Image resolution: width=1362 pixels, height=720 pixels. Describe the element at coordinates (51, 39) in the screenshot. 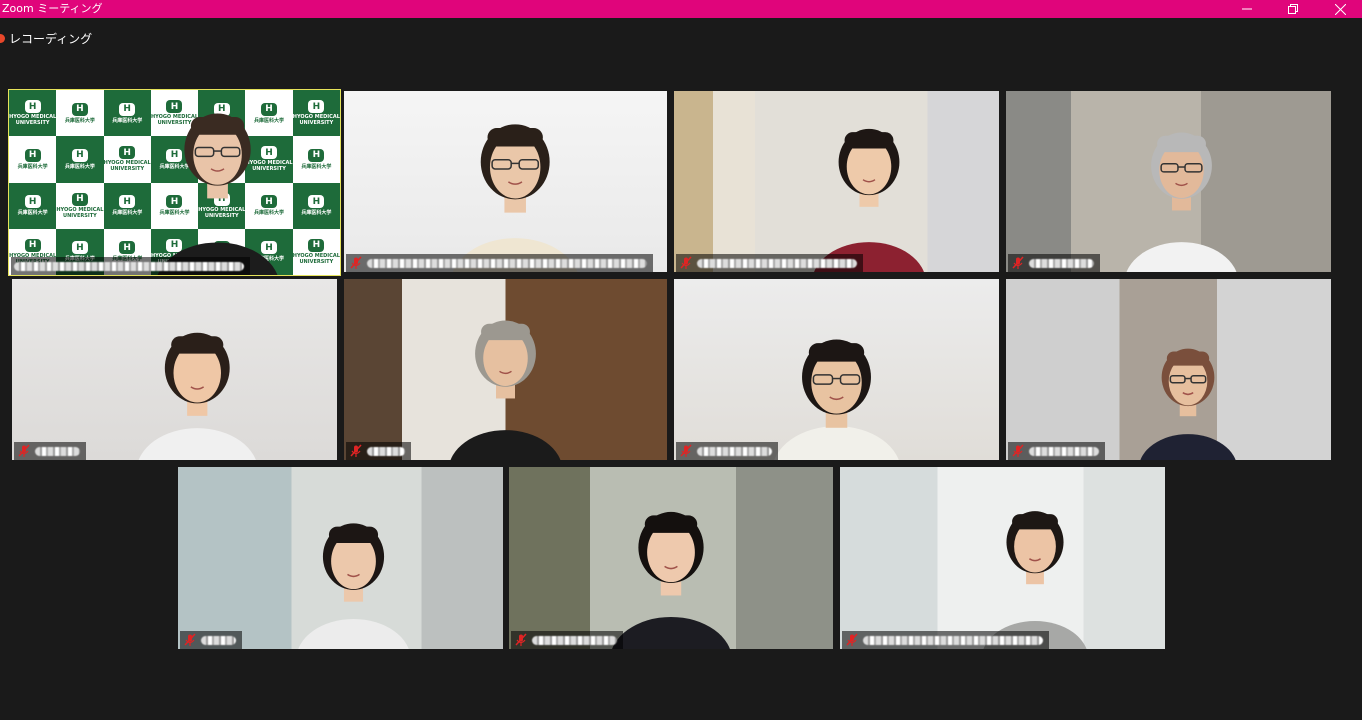

I see `recording-label: レコーディング` at that location.